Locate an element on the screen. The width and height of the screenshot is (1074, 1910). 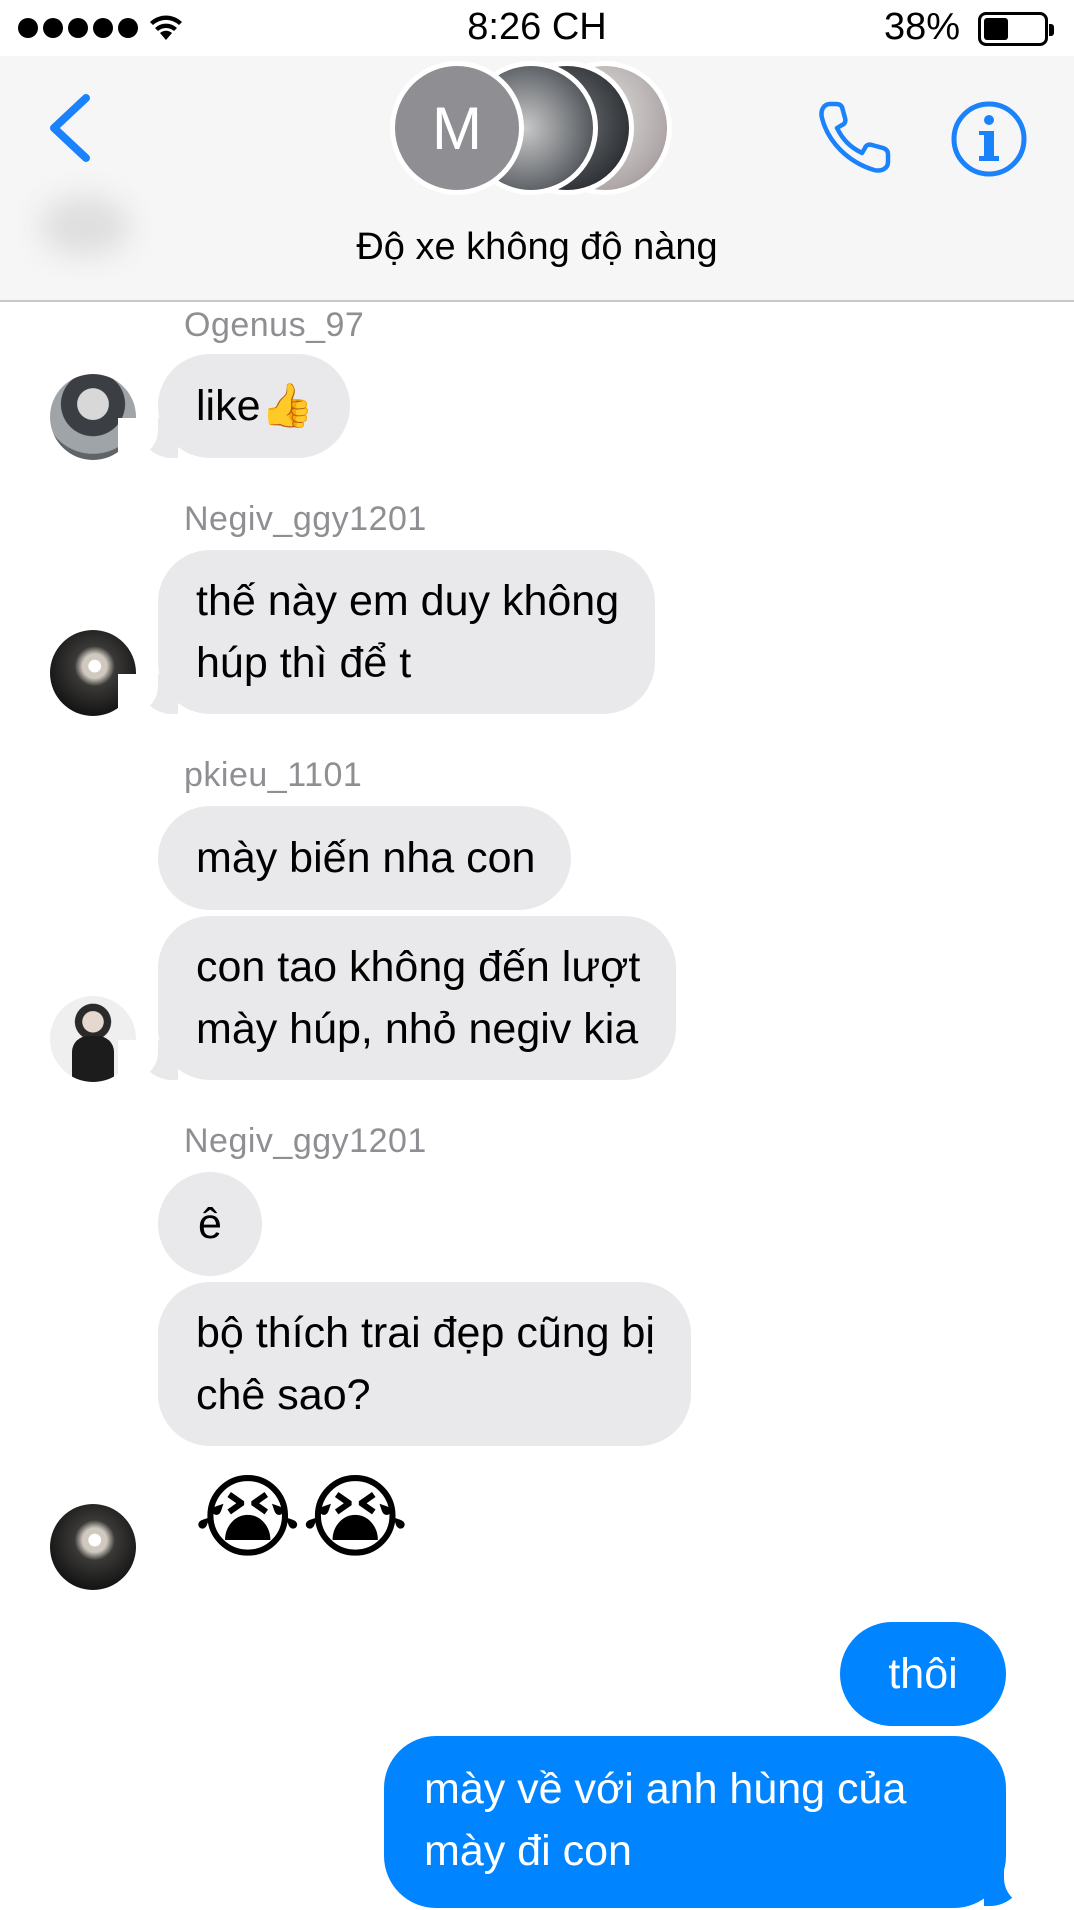
message-bubble-incoming: mày biến nha con is located at coordinates (365, 858).